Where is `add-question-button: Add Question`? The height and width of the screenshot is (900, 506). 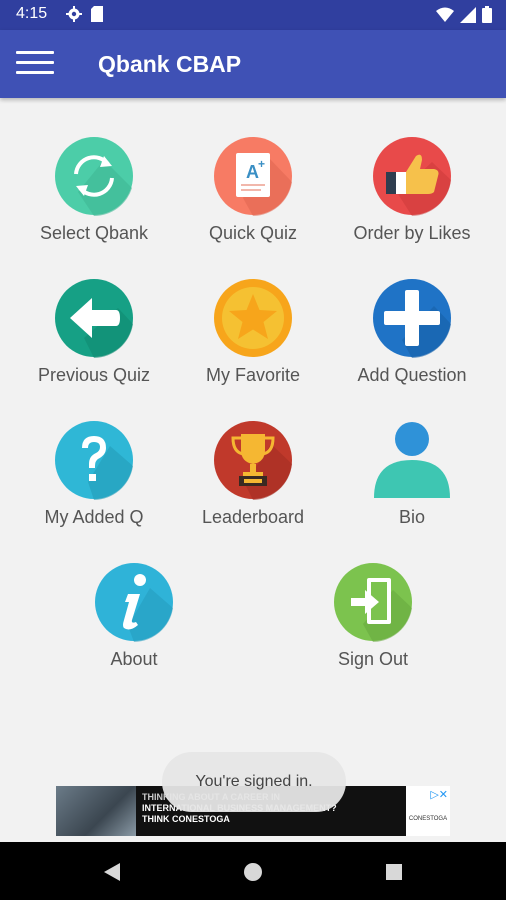
add-question-button: Add Question is located at coordinates (412, 338).